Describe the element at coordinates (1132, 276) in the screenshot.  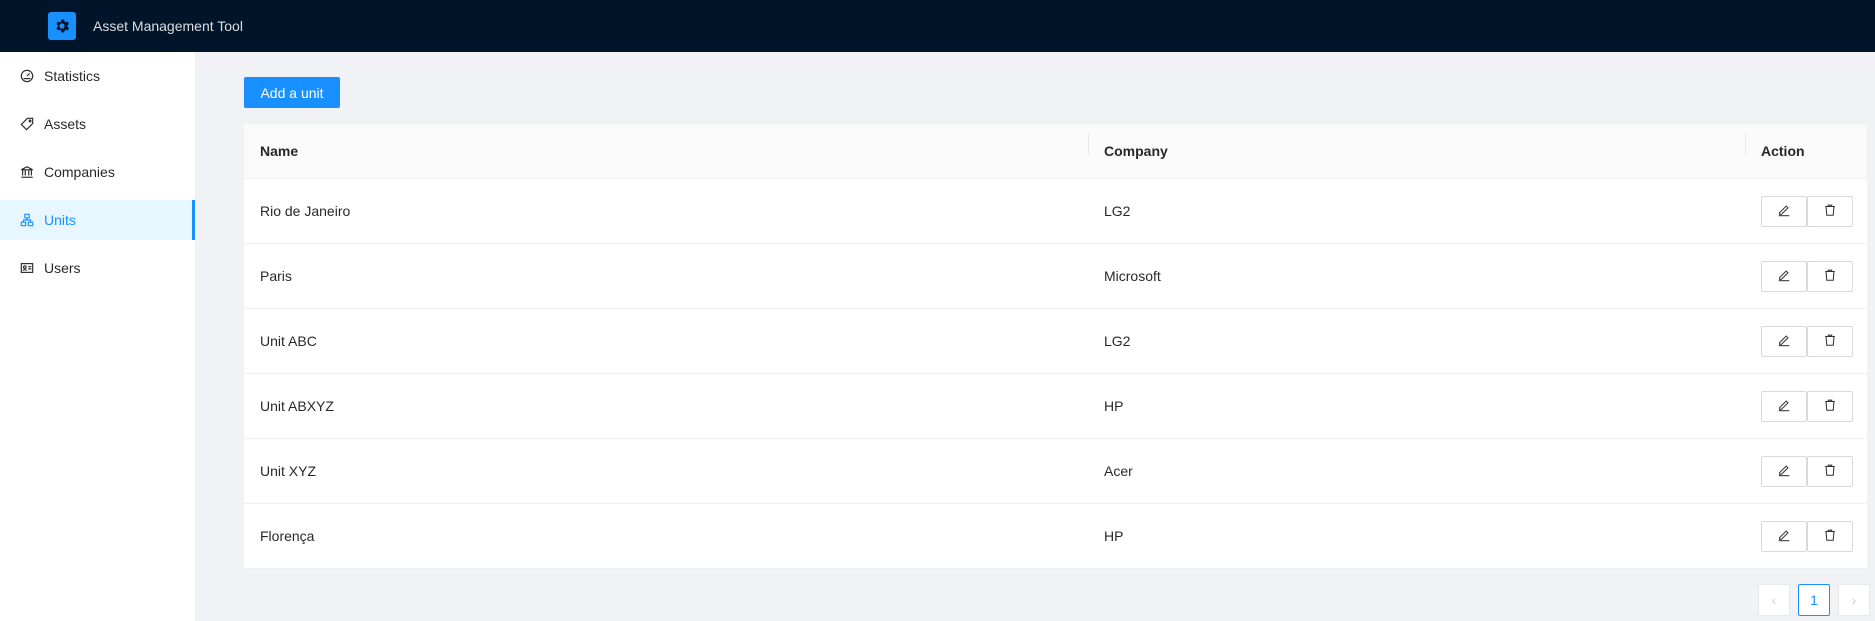
I see `cell-company: Microsoft` at that location.